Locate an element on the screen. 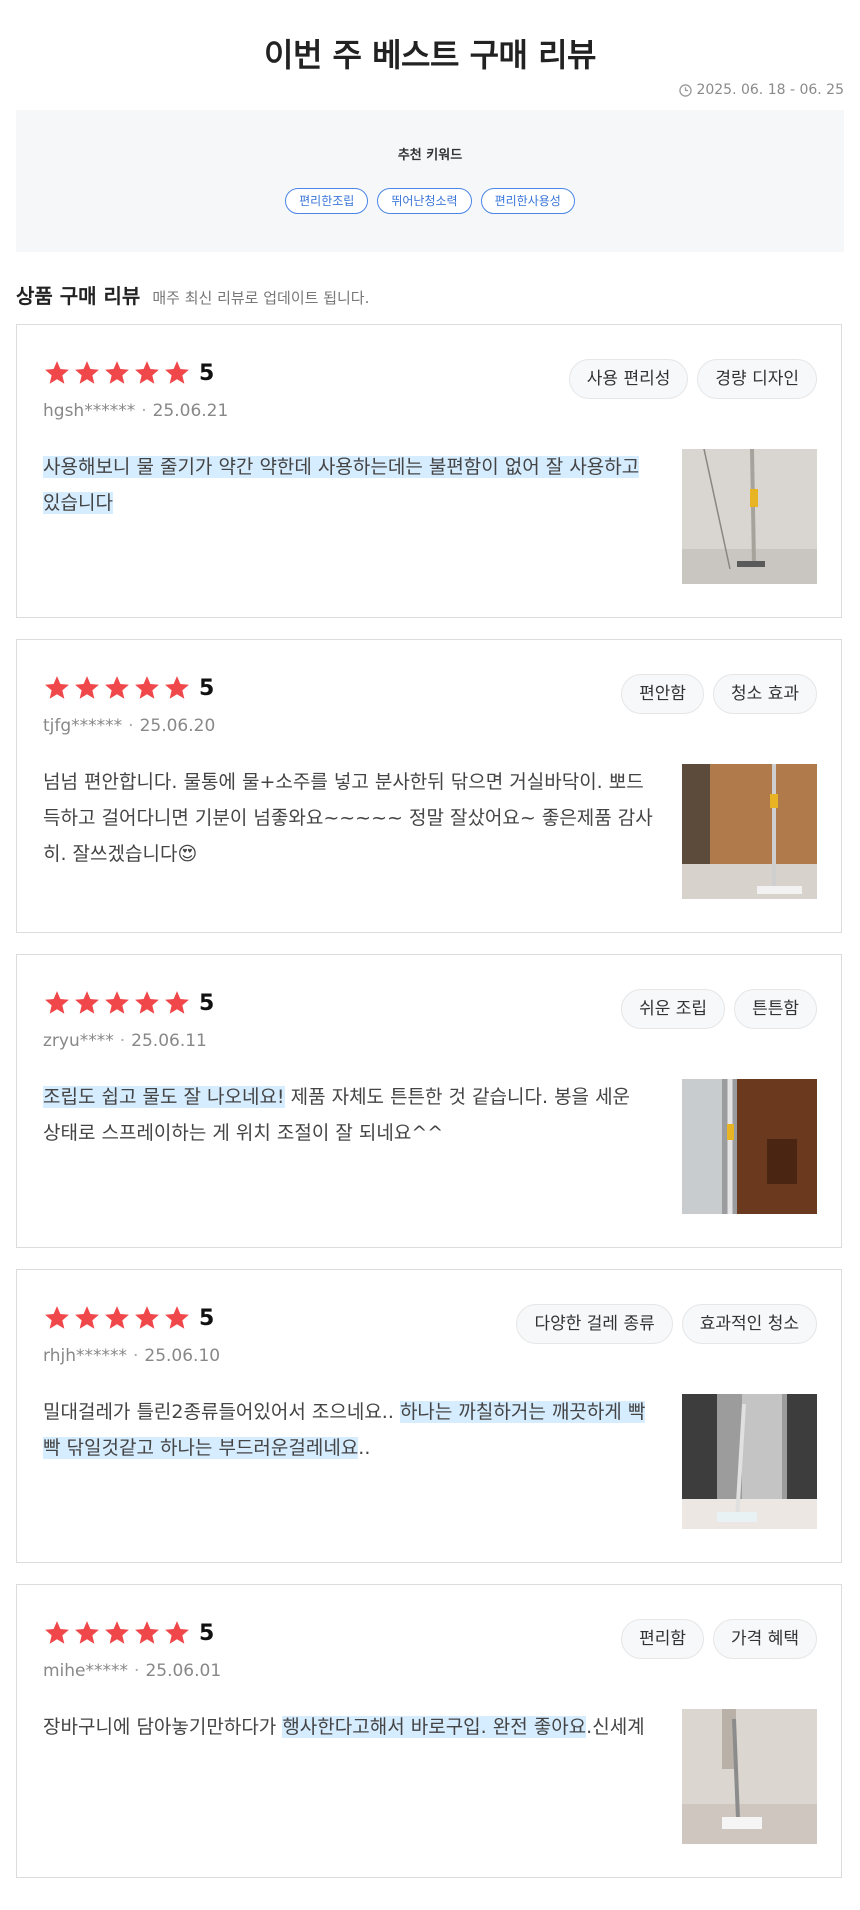 The width and height of the screenshot is (860, 1910). review-date: 25.06.20 is located at coordinates (177, 726).